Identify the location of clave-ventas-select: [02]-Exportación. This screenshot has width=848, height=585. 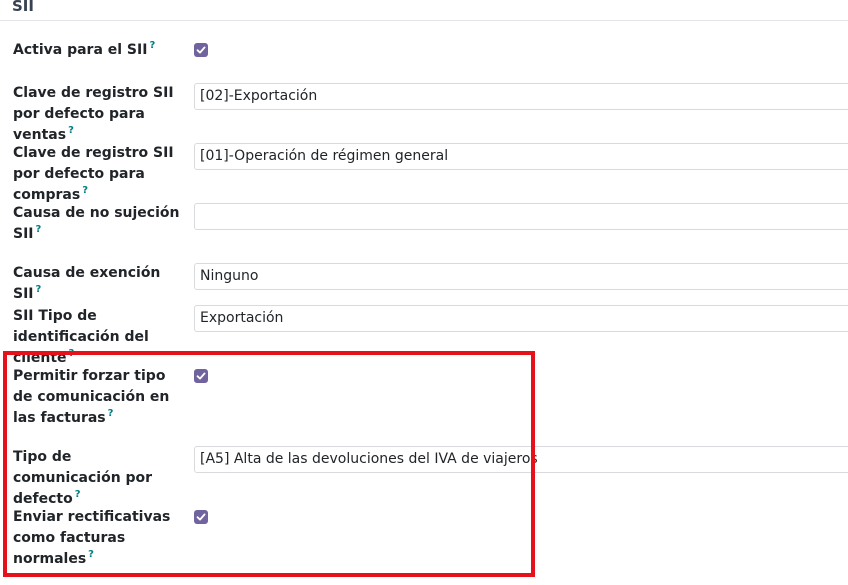
(521, 96).